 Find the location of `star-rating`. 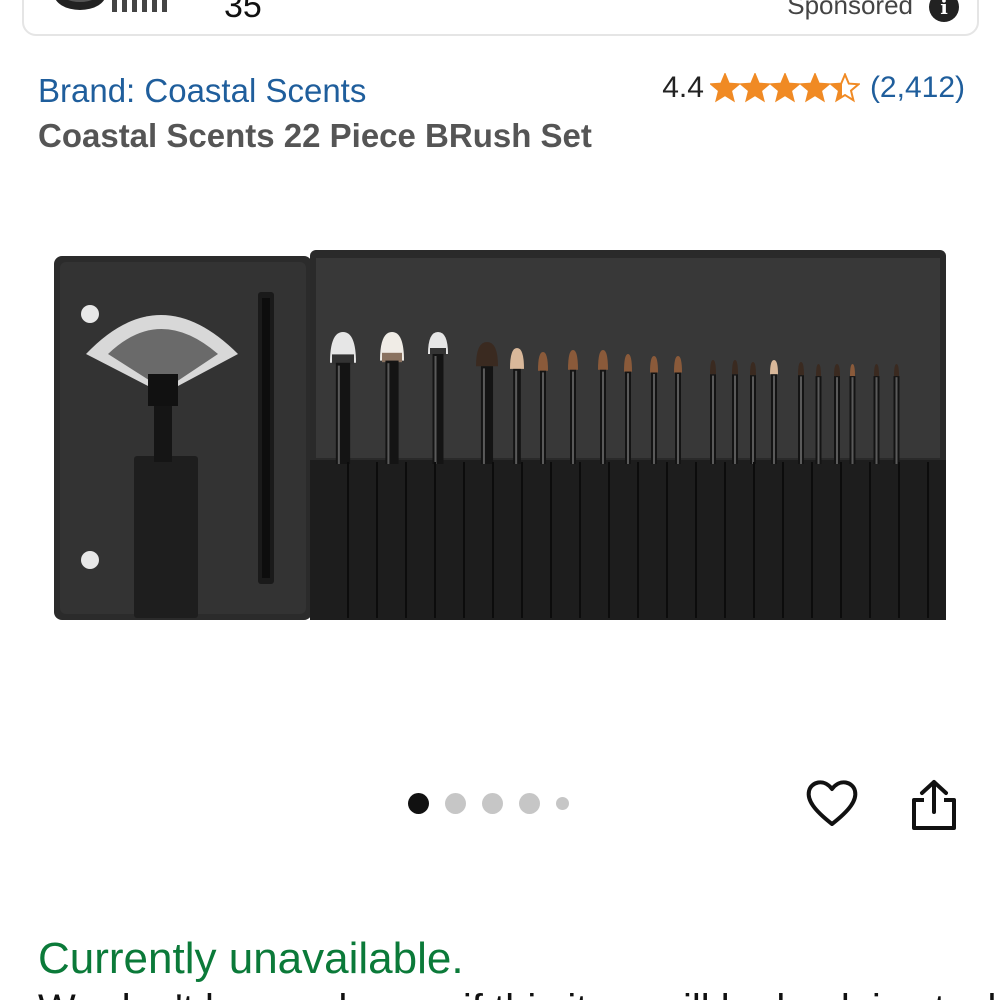

star-rating is located at coordinates (784, 88).